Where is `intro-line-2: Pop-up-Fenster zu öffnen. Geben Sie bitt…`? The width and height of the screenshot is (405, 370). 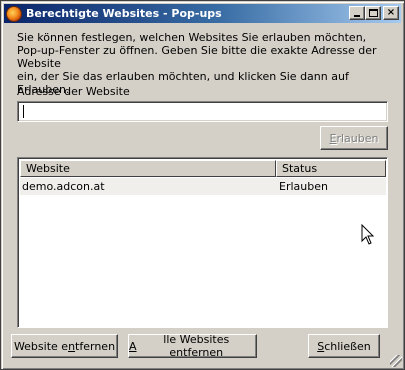
intro-line-2: Pop-up-Fenster zu öffnen. Geben Sie bitt… is located at coordinates (197, 57).